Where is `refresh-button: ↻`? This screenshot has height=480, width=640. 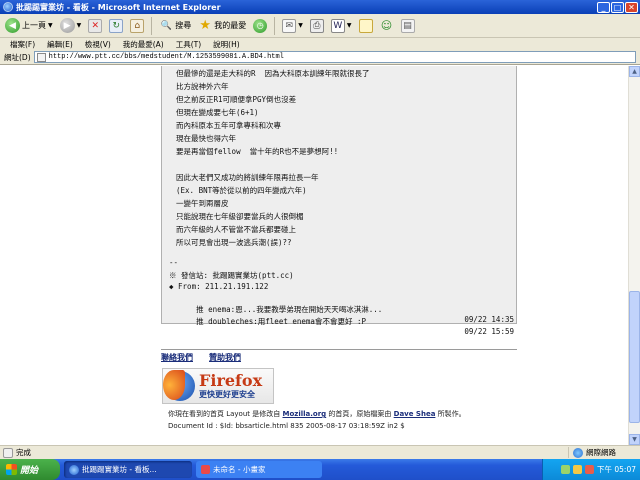 refresh-button: ↻ is located at coordinates (116, 26).